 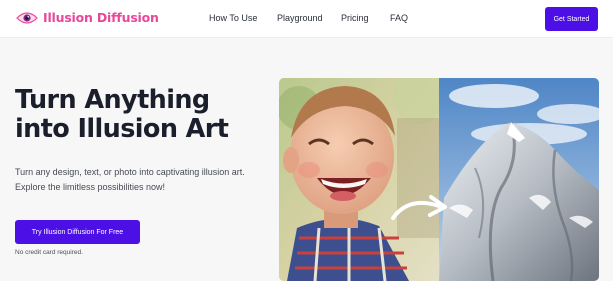 What do you see at coordinates (49, 252) in the screenshot?
I see `no-credit-card-note: No credit card required.` at bounding box center [49, 252].